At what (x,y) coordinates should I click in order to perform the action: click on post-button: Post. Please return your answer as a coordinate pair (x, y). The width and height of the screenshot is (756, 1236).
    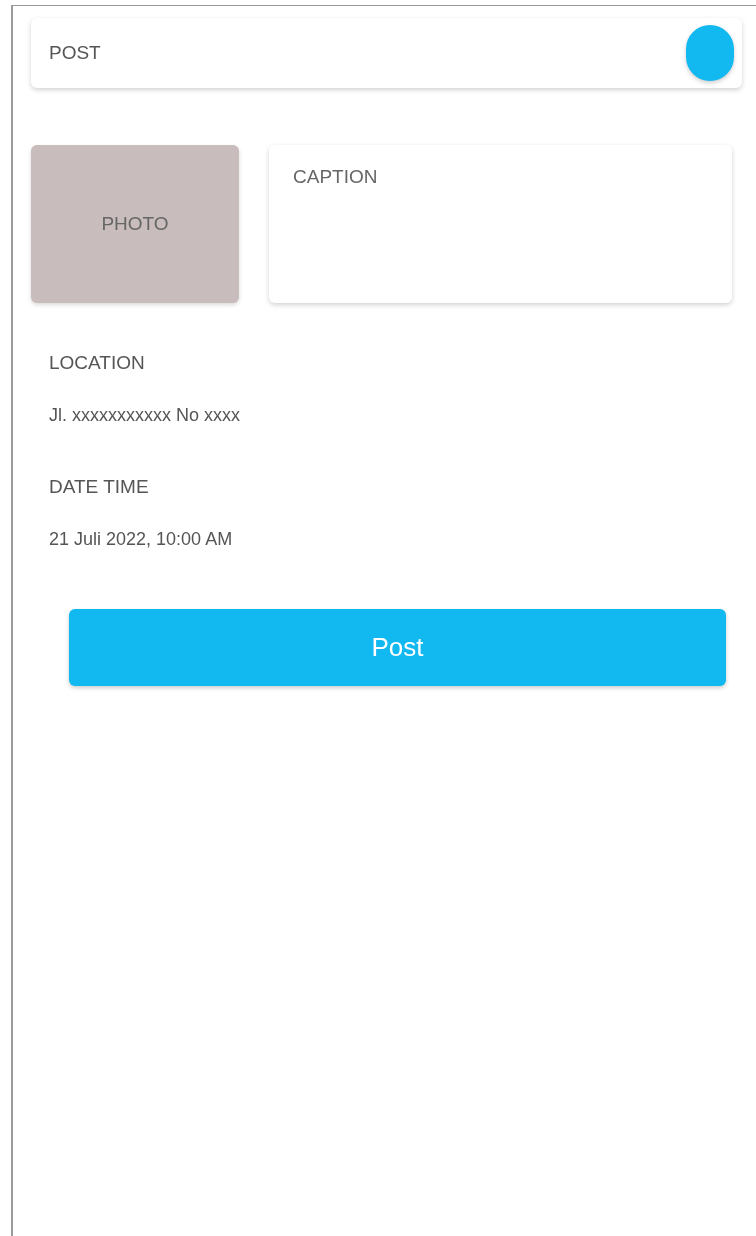
    Looking at the image, I should click on (397, 647).